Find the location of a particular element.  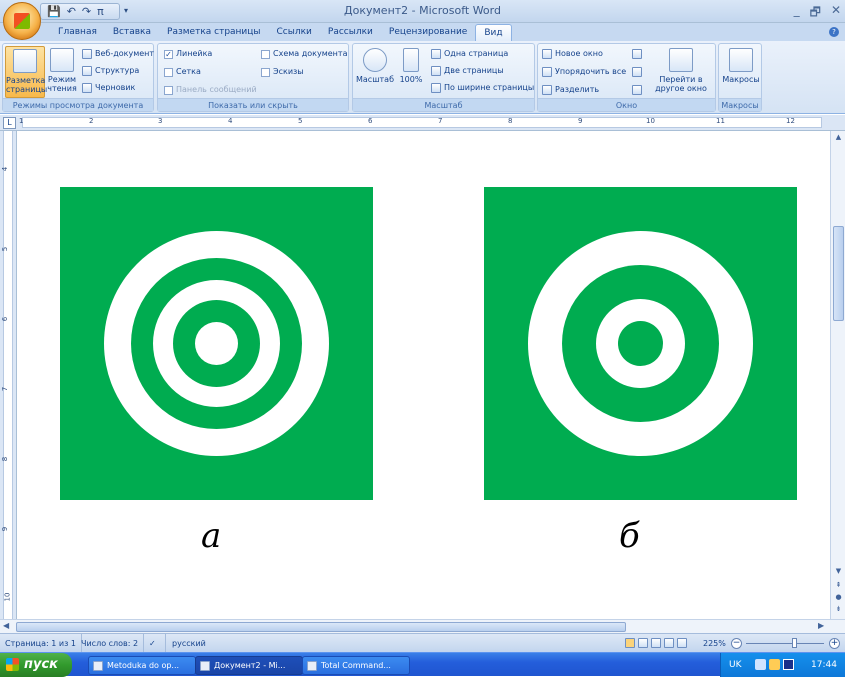

windows-flag-icon is located at coordinates (12, 664).